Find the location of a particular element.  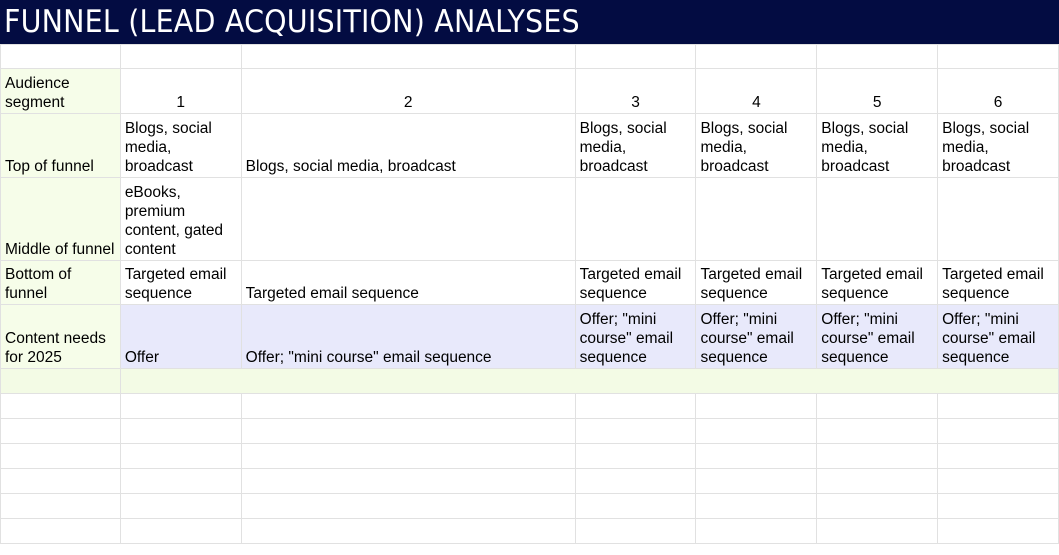

top-of-funnel-label: Top of funnel is located at coordinates (60, 145).